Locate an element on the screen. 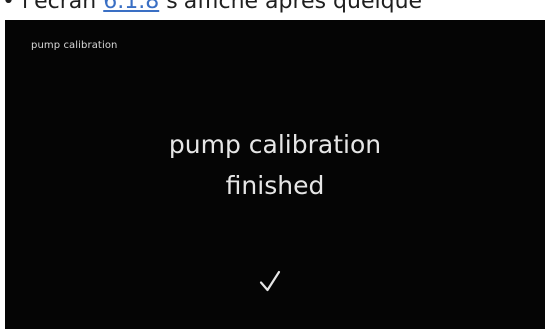  caption-text: • l'écran 6.1.8 s'affiche après quelque is located at coordinates (212, 7).